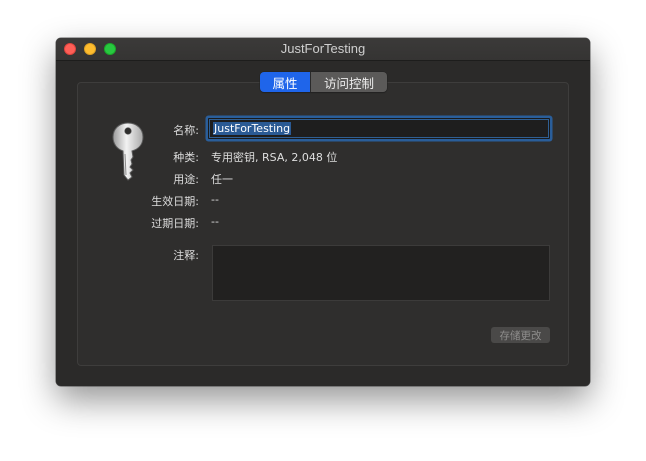  Describe the element at coordinates (186, 255) in the screenshot. I see `comment-label: 注释:` at that location.